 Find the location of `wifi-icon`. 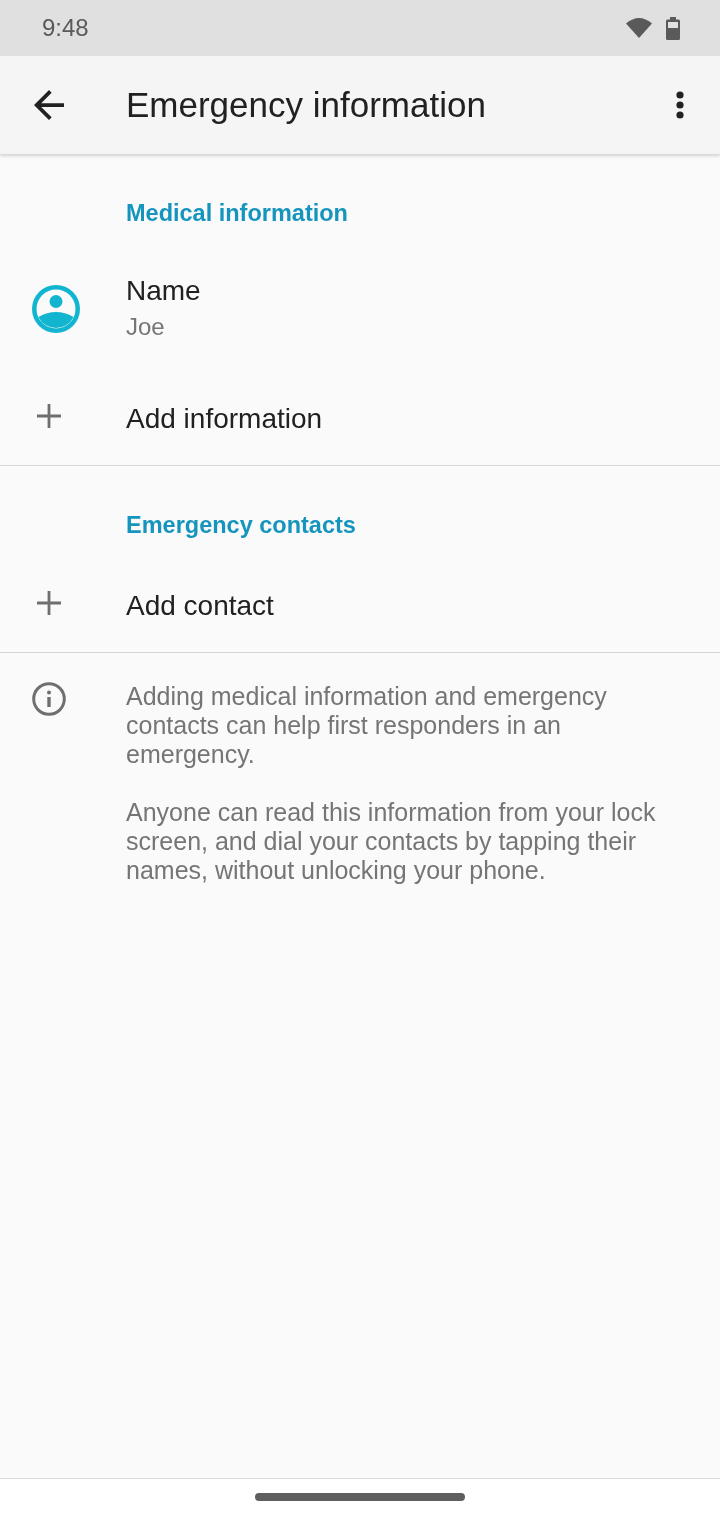

wifi-icon is located at coordinates (639, 28).